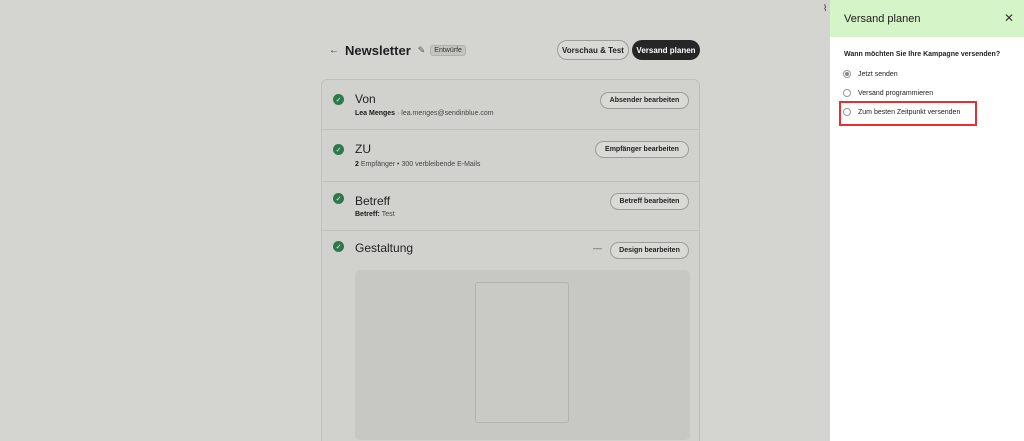  Describe the element at coordinates (649, 250) in the screenshot. I see `edit-design-button: Design bearbeiten` at that location.